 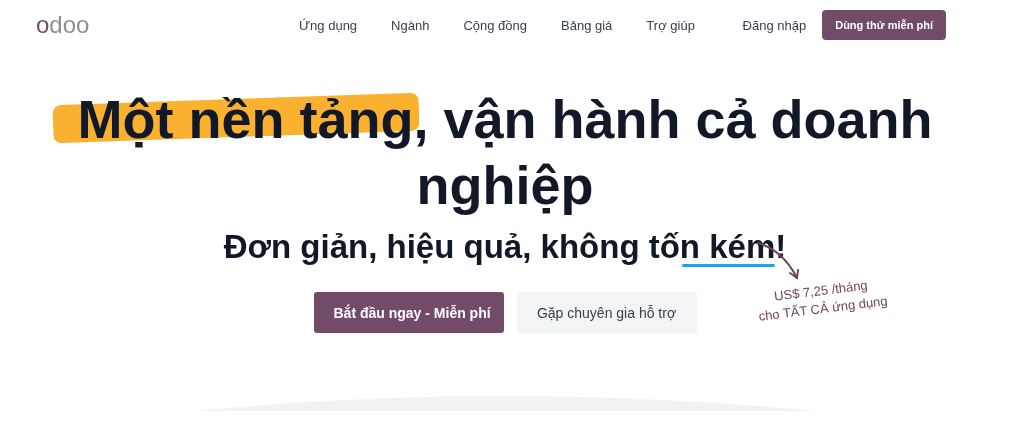 What do you see at coordinates (606, 312) in the screenshot?
I see `contact-button: Gặp chuyên gia hỗ trợ` at bounding box center [606, 312].